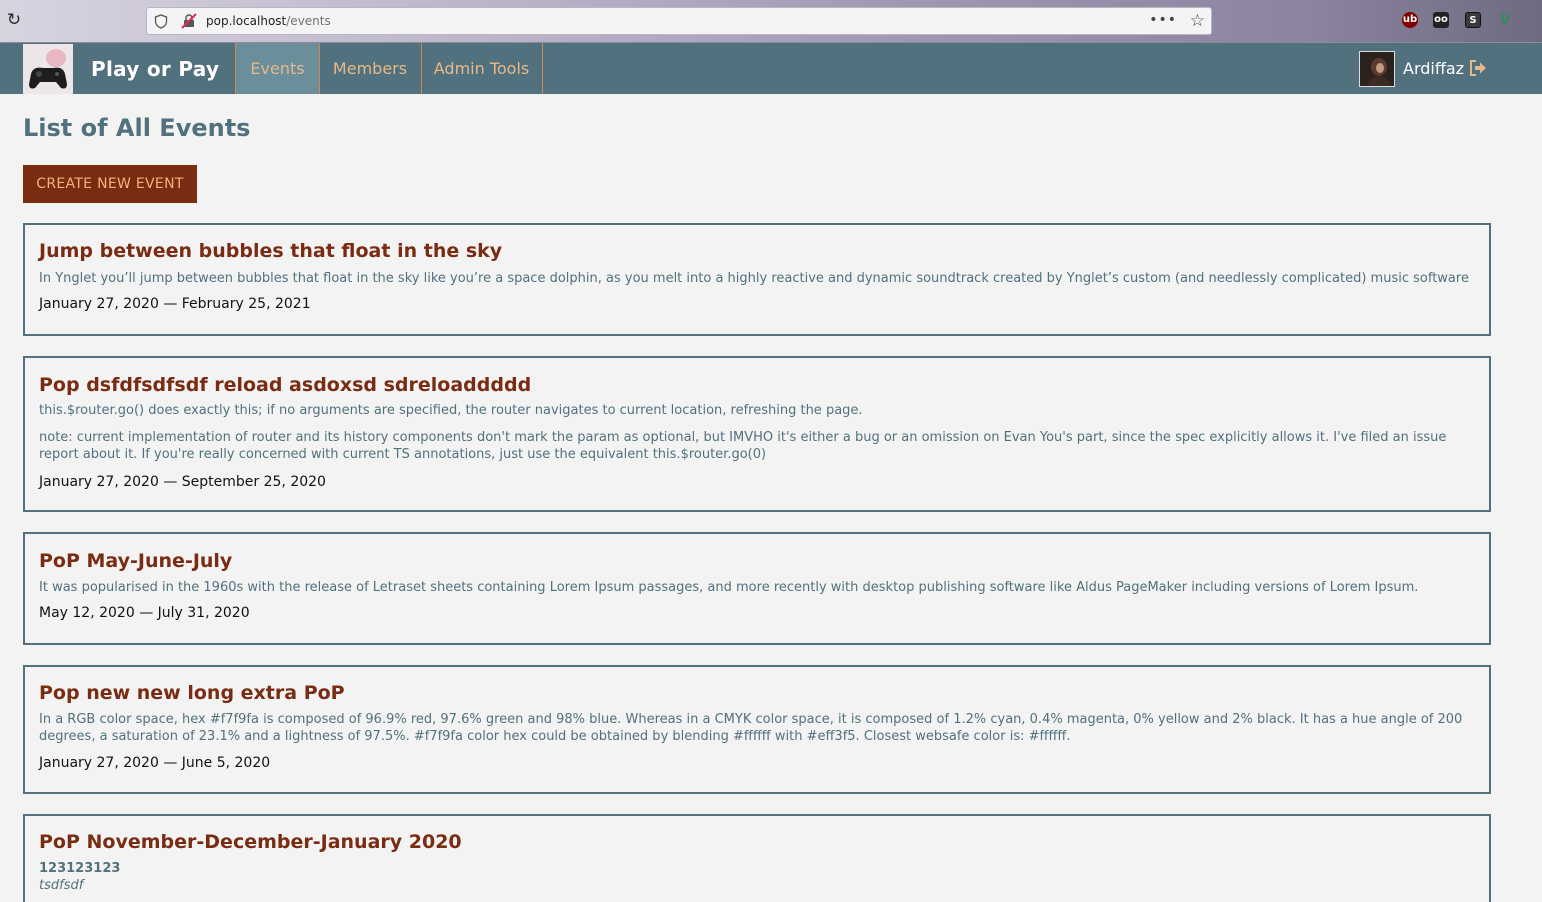 The width and height of the screenshot is (1542, 902). I want to click on nav-admin-tools: Admin Tools, so click(482, 68).